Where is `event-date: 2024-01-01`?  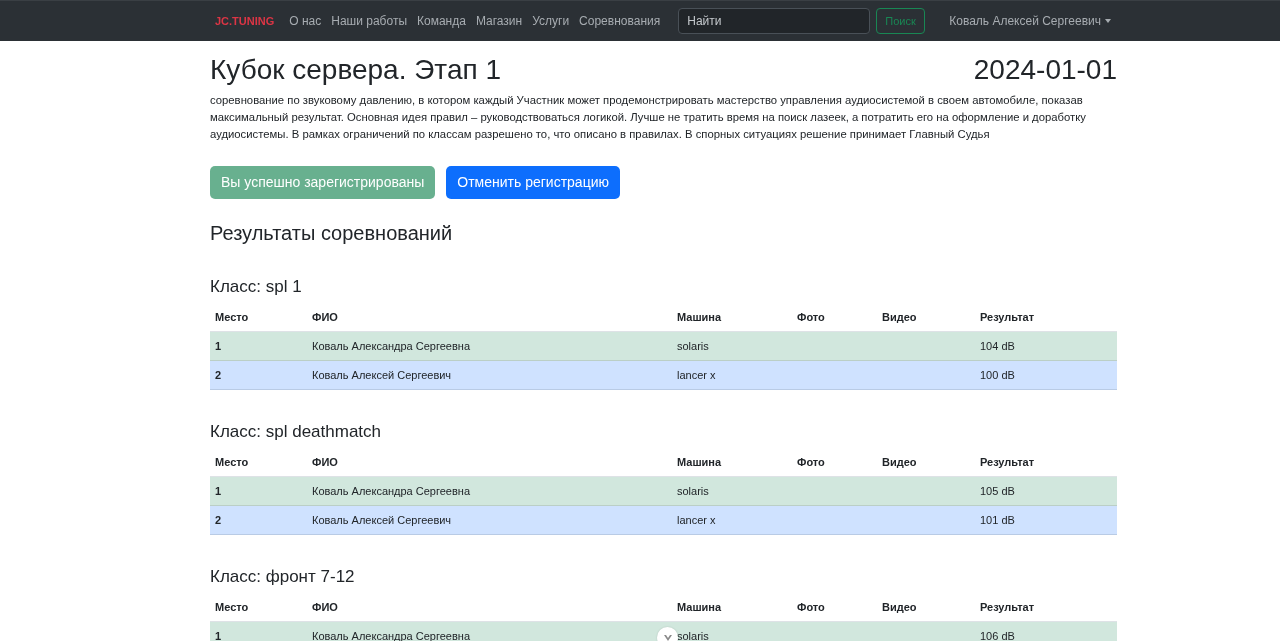
event-date: 2024-01-01 is located at coordinates (1045, 70).